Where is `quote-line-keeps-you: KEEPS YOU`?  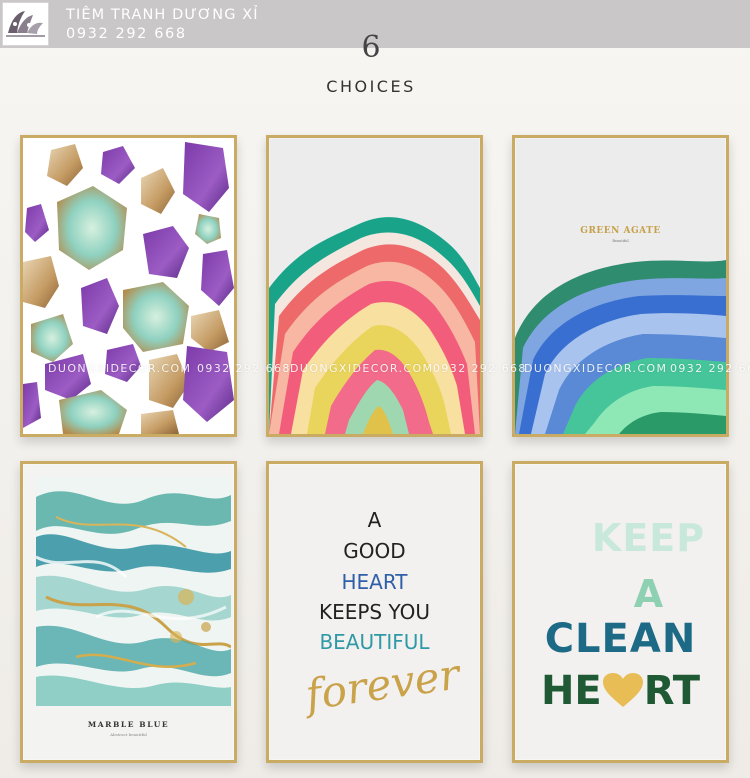 quote-line-keeps-you: KEEPS YOU is located at coordinates (374, 612).